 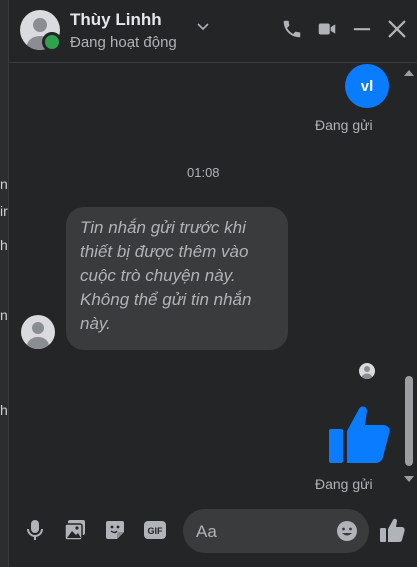 I want to click on background-text-fragment: ir, so click(x=4, y=211).